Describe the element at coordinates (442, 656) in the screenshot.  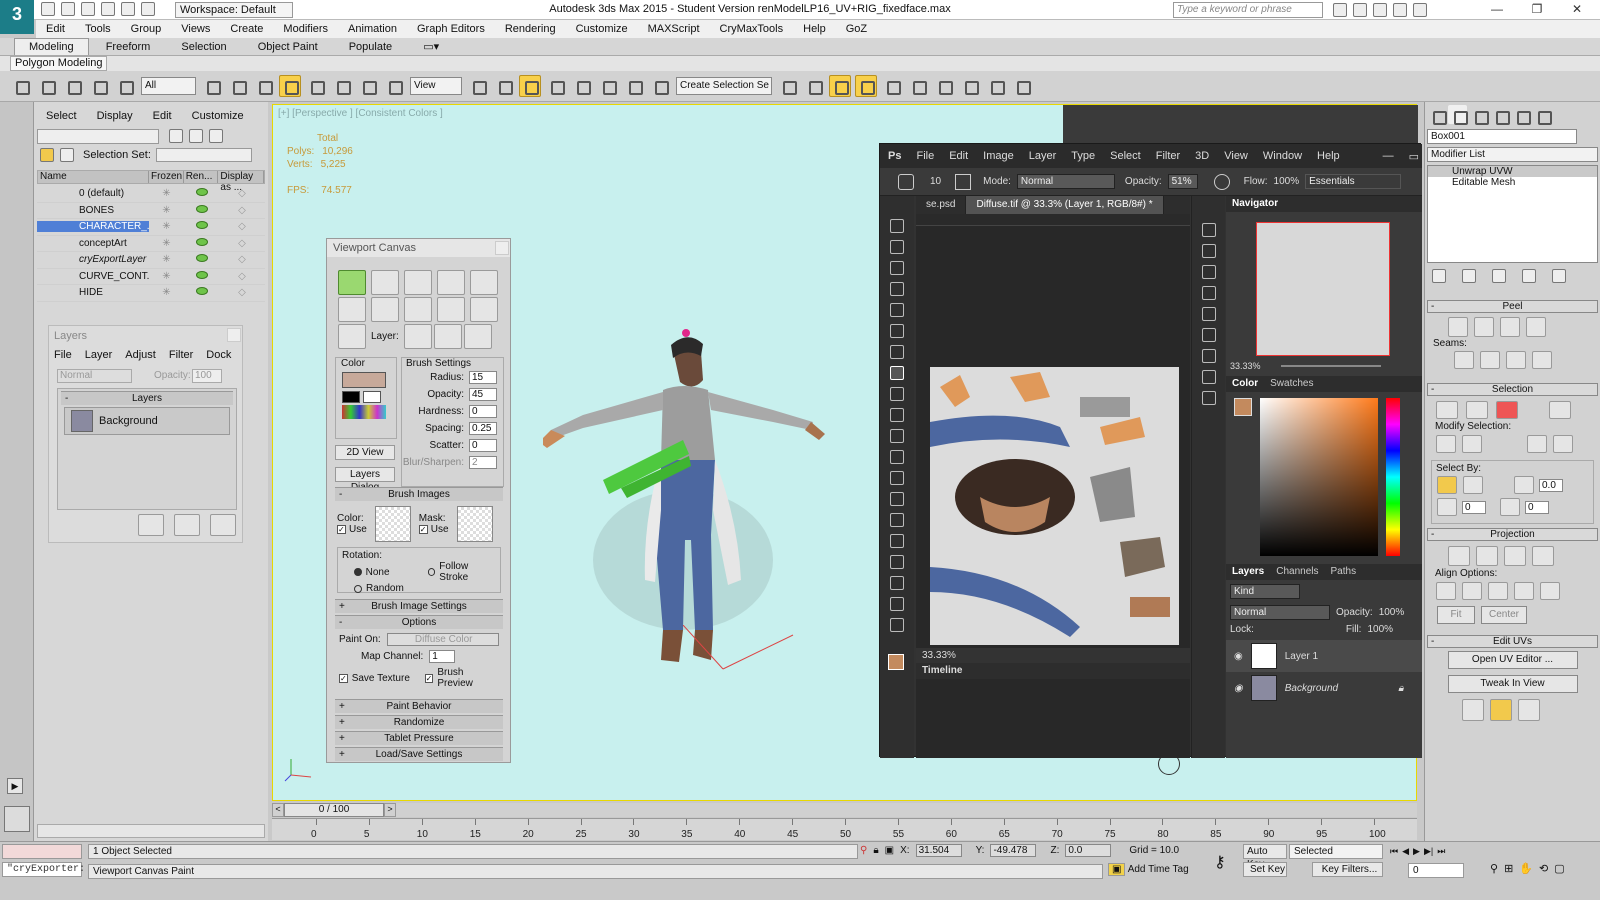
I see `map-channel-field: 1` at that location.